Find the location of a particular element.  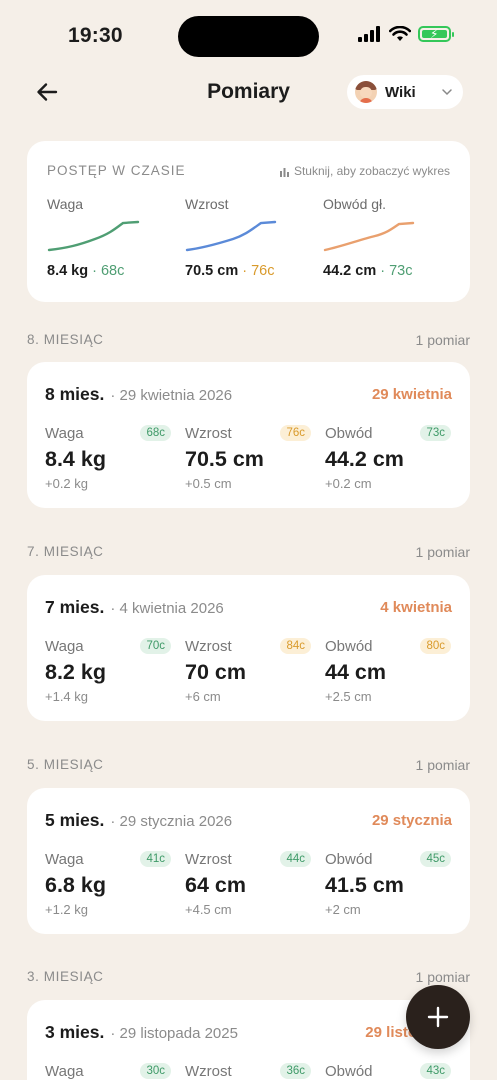

percentile-badge: 70c is located at coordinates (155, 646).